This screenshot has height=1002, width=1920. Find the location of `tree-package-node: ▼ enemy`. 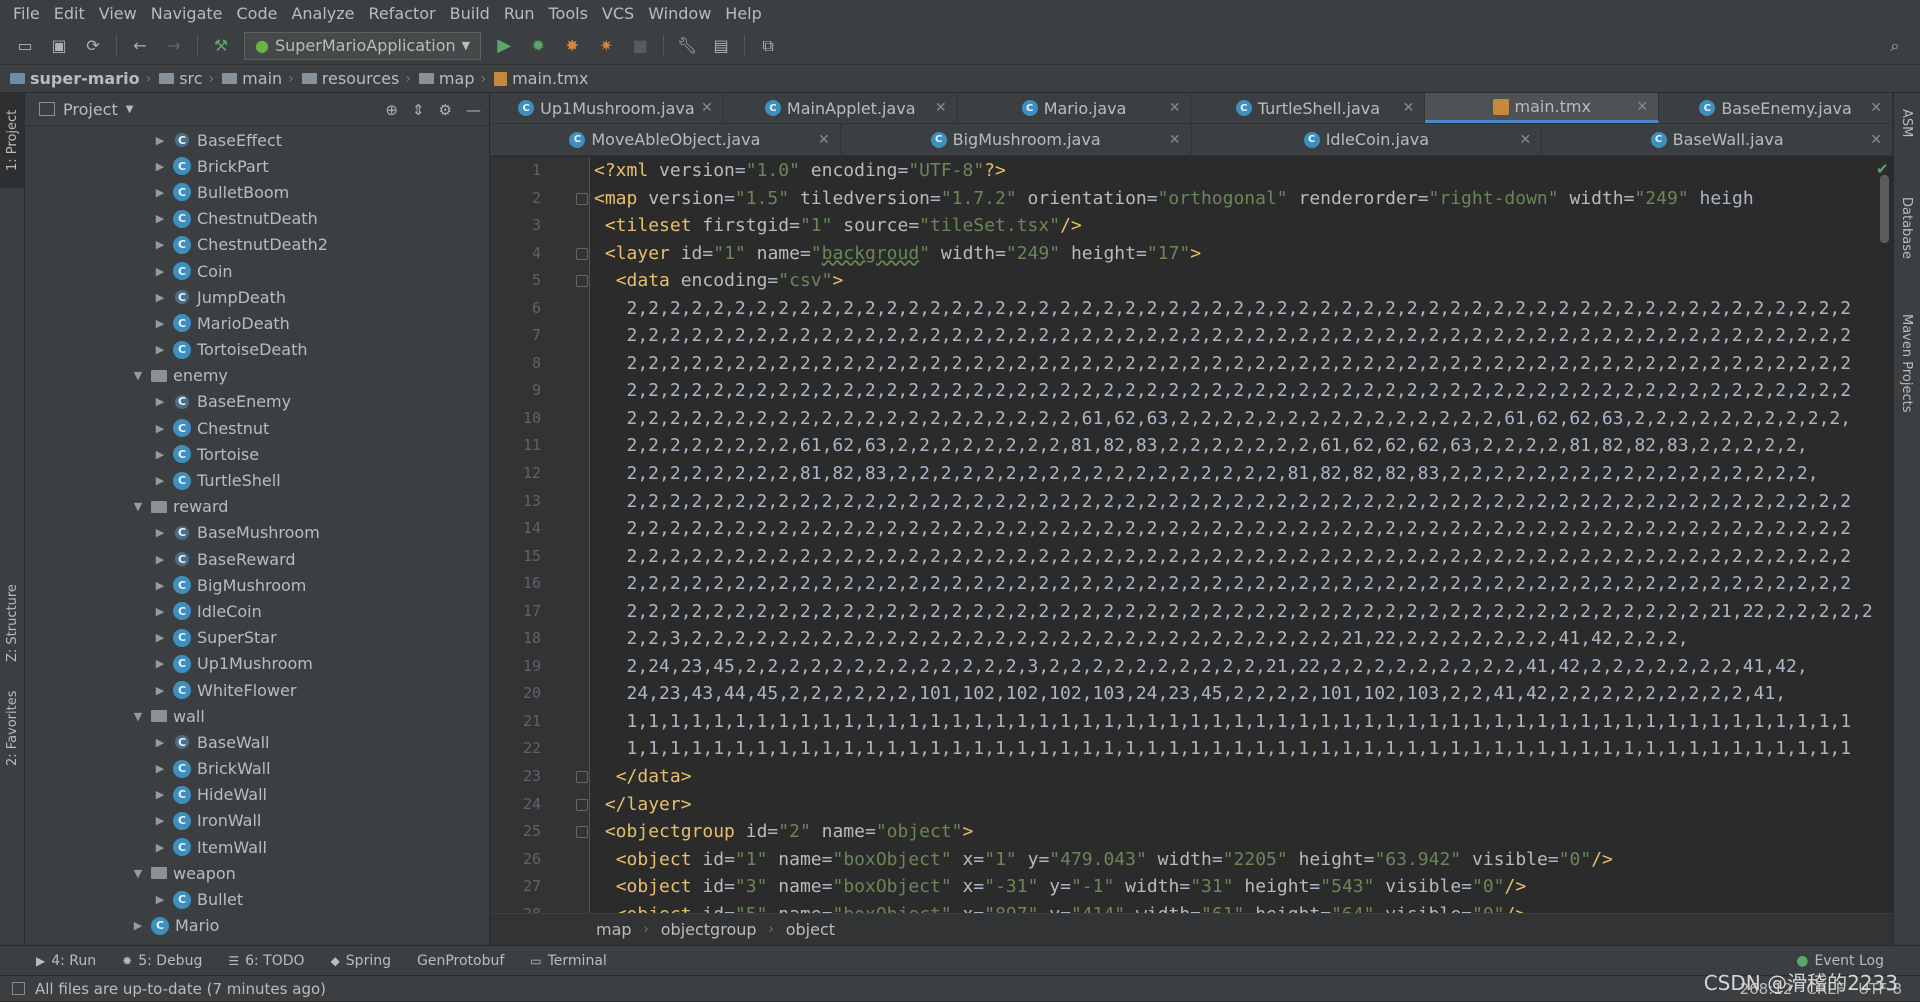

tree-package-node: ▼ enemy is located at coordinates (252, 376).